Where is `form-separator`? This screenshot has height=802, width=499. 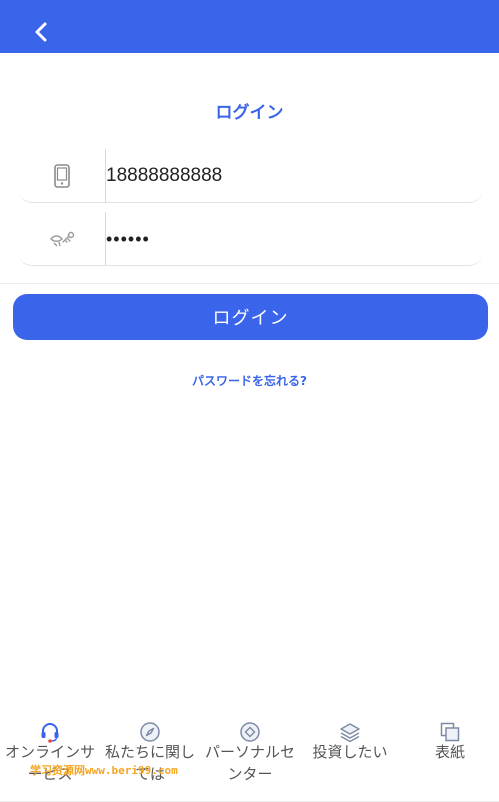
form-separator is located at coordinates (249, 283).